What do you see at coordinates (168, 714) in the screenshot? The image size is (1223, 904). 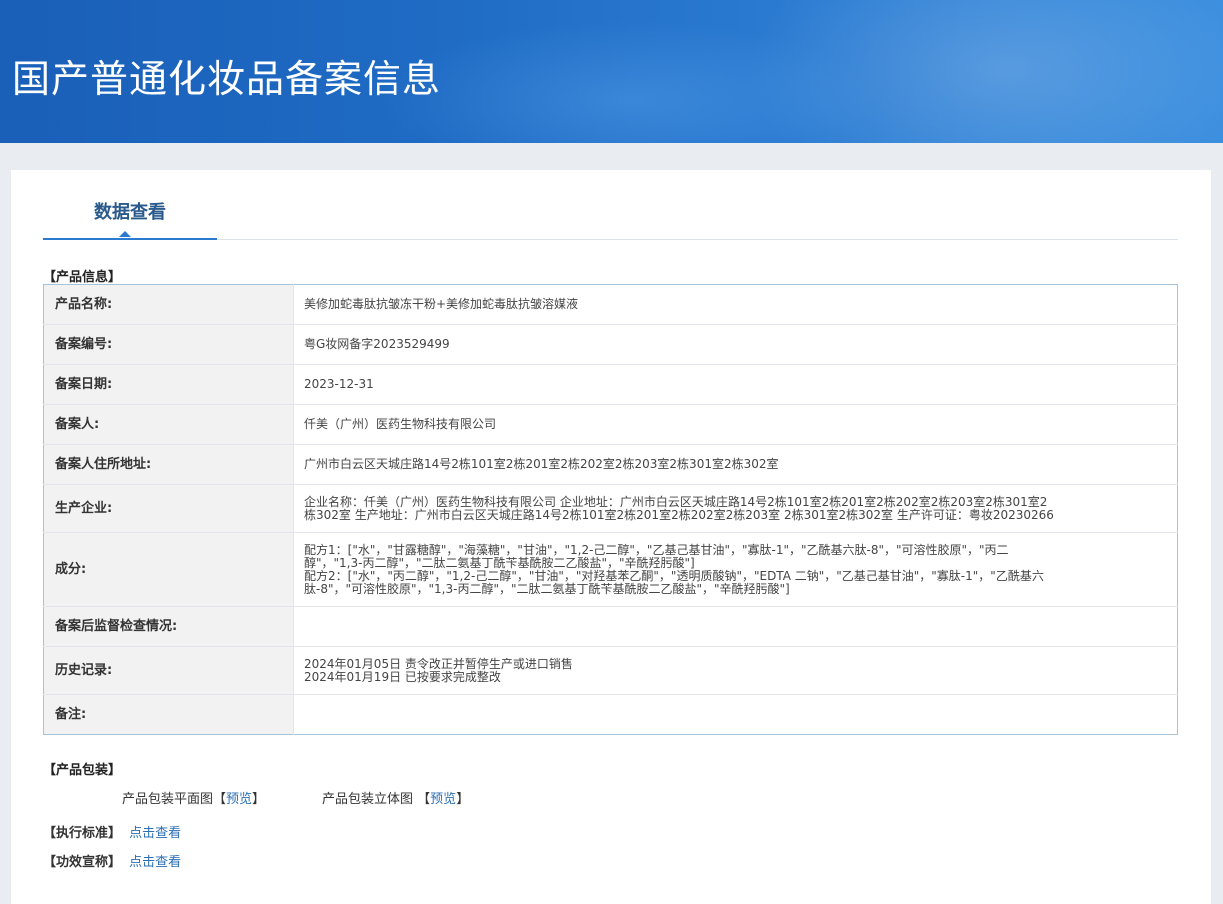 I see `row-label: 备注:` at bounding box center [168, 714].